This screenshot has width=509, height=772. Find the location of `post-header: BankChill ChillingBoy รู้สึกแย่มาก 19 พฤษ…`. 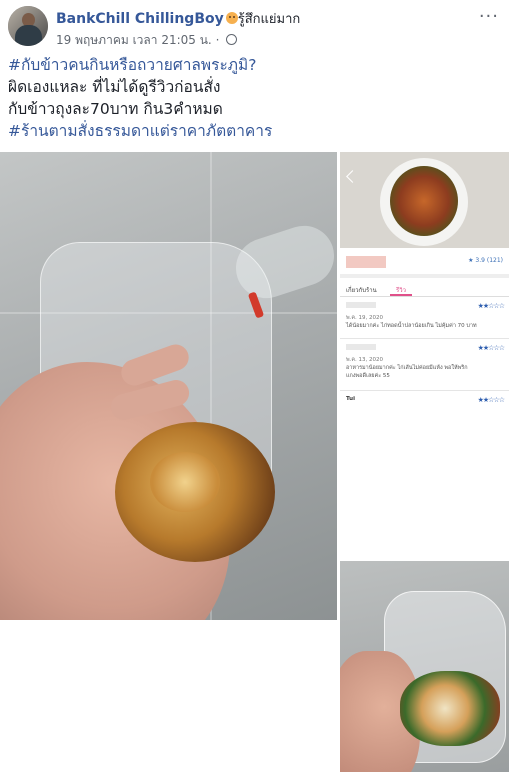

post-header: BankChill ChillingBoy รู้สึกแย่มาก 19 พฤษ… is located at coordinates (254, 26).